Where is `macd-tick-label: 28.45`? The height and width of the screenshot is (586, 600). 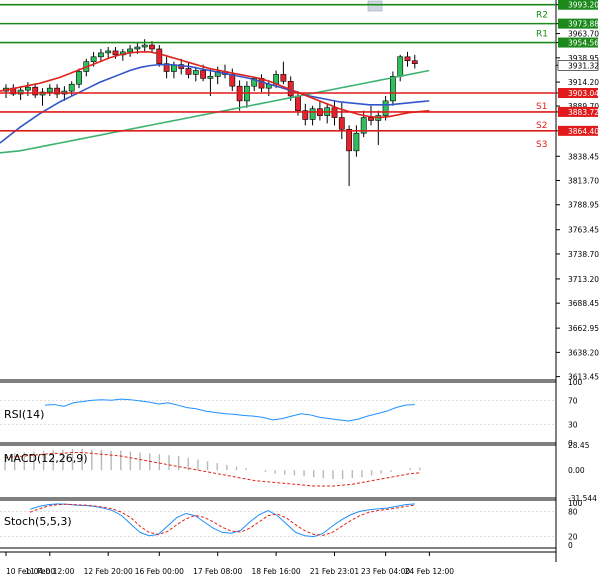
macd-tick-label: 28.45 is located at coordinates (579, 445).